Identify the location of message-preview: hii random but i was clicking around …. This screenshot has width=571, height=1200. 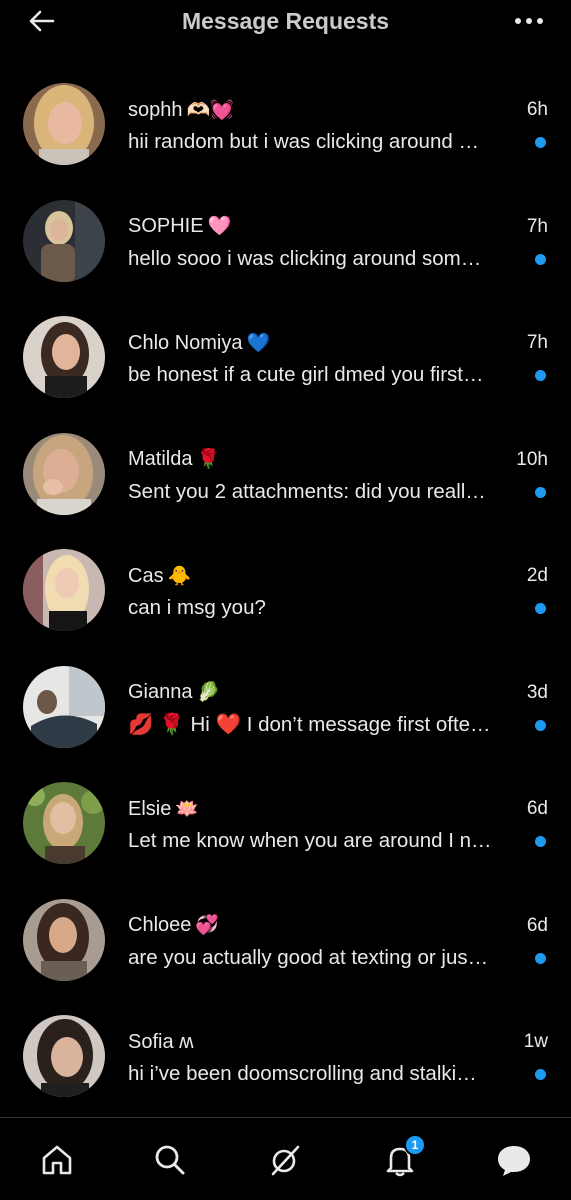
(303, 141).